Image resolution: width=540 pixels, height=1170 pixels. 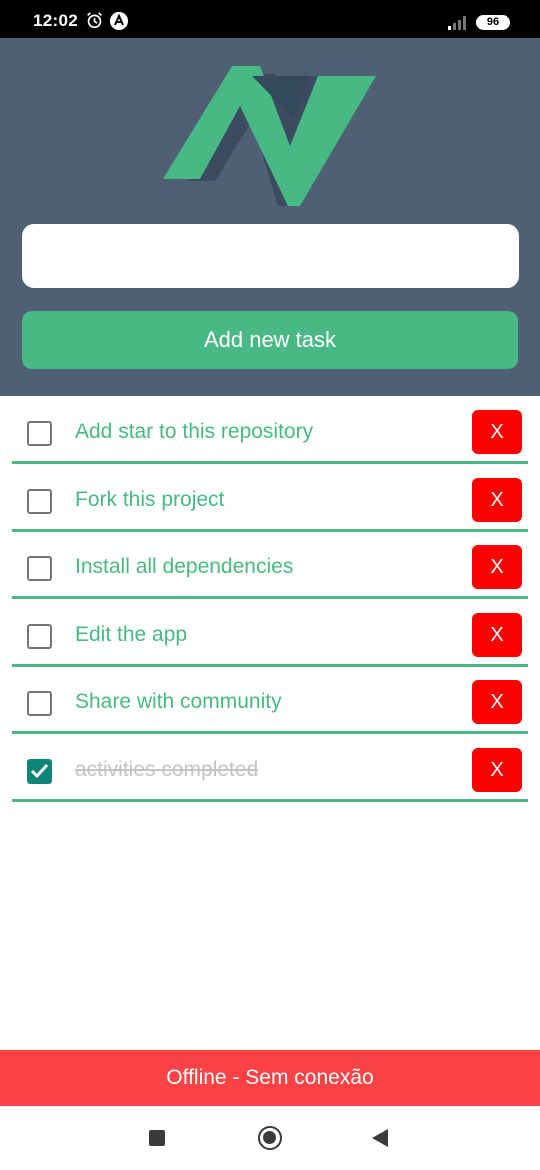 I want to click on task-item: Install all dependencies X, so click(x=270, y=565).